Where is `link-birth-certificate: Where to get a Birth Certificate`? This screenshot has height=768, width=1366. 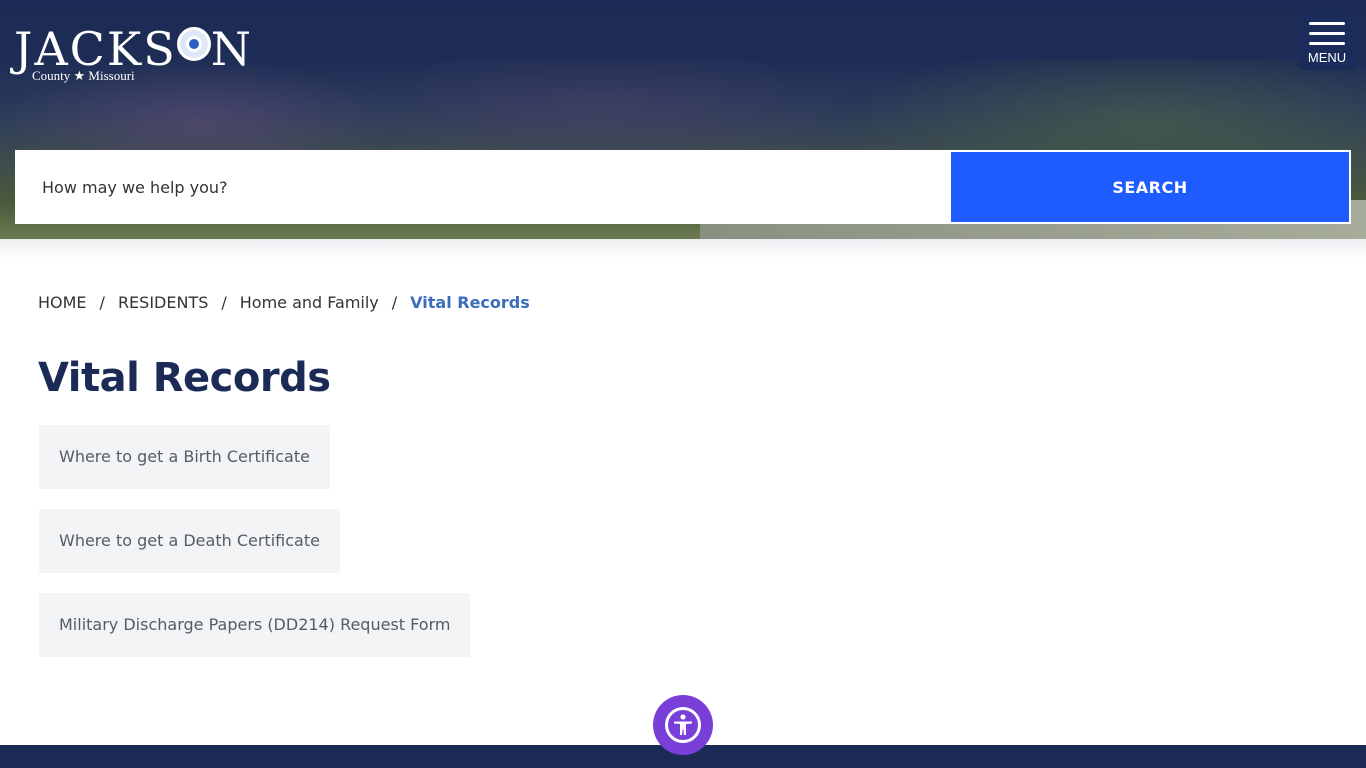
link-birth-certificate: Where to get a Birth Certificate is located at coordinates (184, 457).